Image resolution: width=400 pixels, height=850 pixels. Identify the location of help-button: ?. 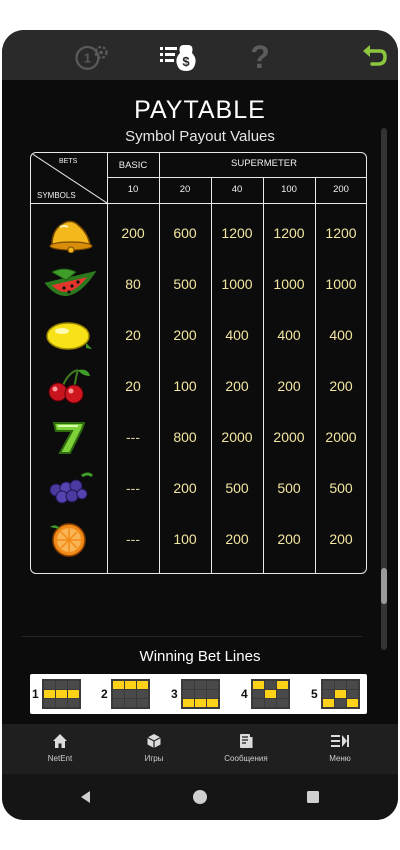
(260, 57).